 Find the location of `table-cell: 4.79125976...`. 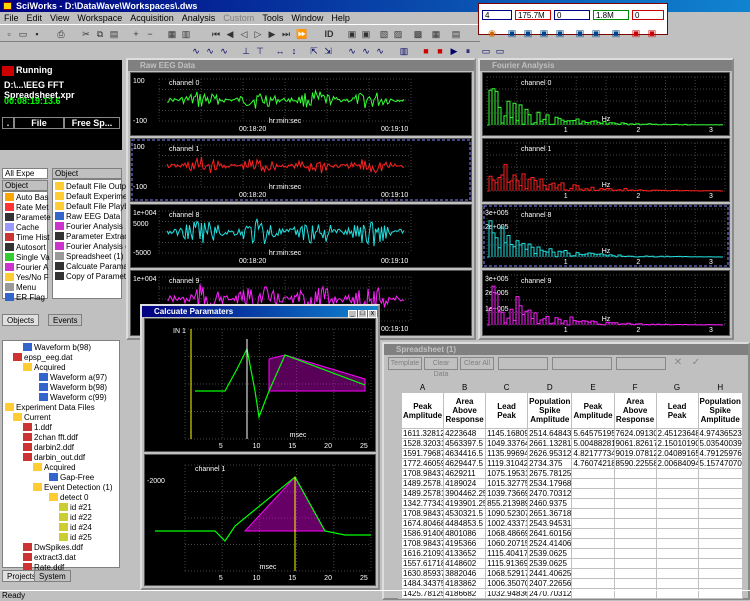

table-cell: 4.79125976... is located at coordinates (720, 453).